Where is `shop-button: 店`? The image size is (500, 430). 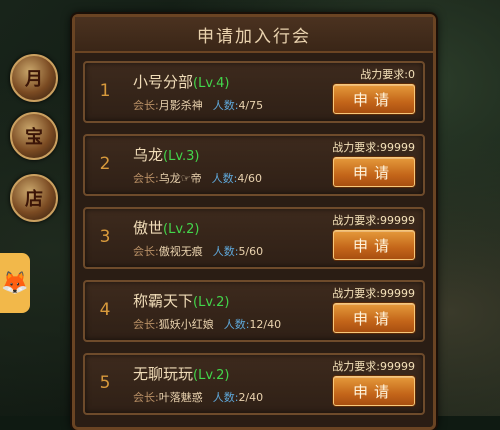
shop-button: 店 is located at coordinates (34, 198).